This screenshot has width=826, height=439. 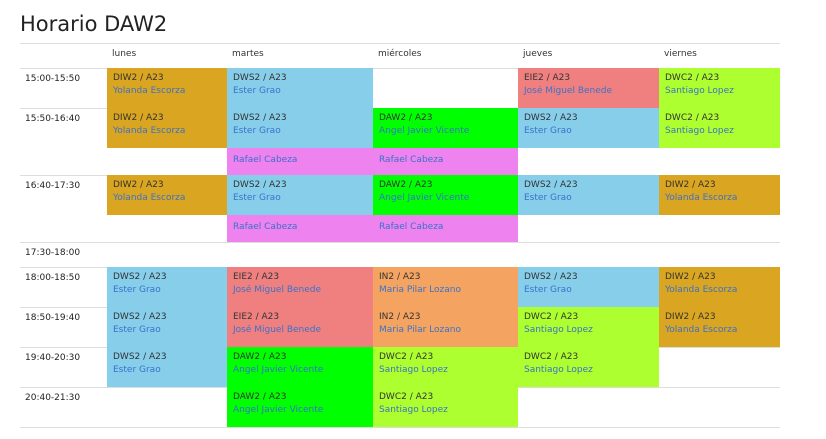 I want to click on schedule-cell: IN2 / A23 Maria Pilar Lozano, so click(x=445, y=287).